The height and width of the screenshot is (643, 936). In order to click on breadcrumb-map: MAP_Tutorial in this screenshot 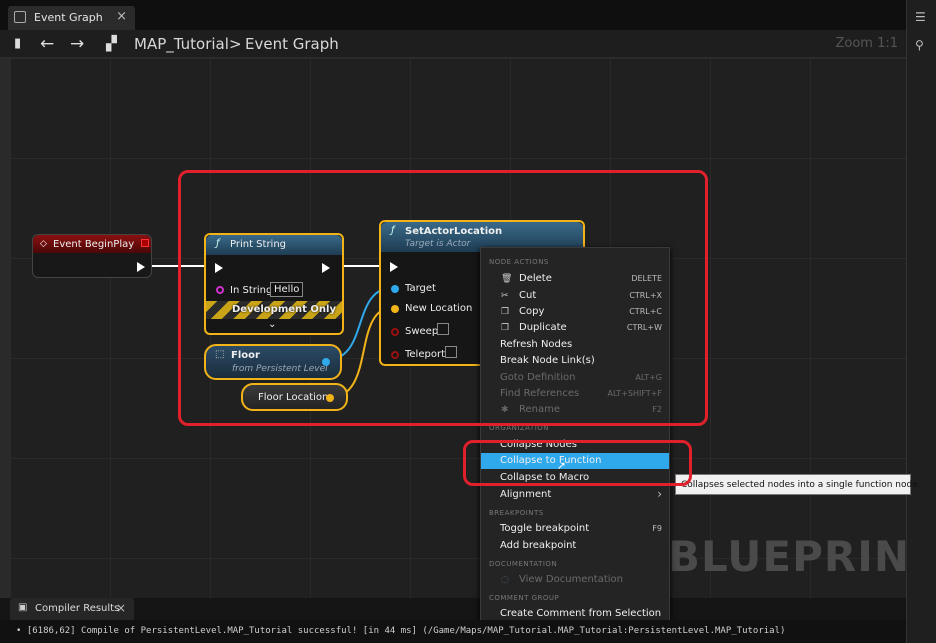, I will do `click(181, 44)`.